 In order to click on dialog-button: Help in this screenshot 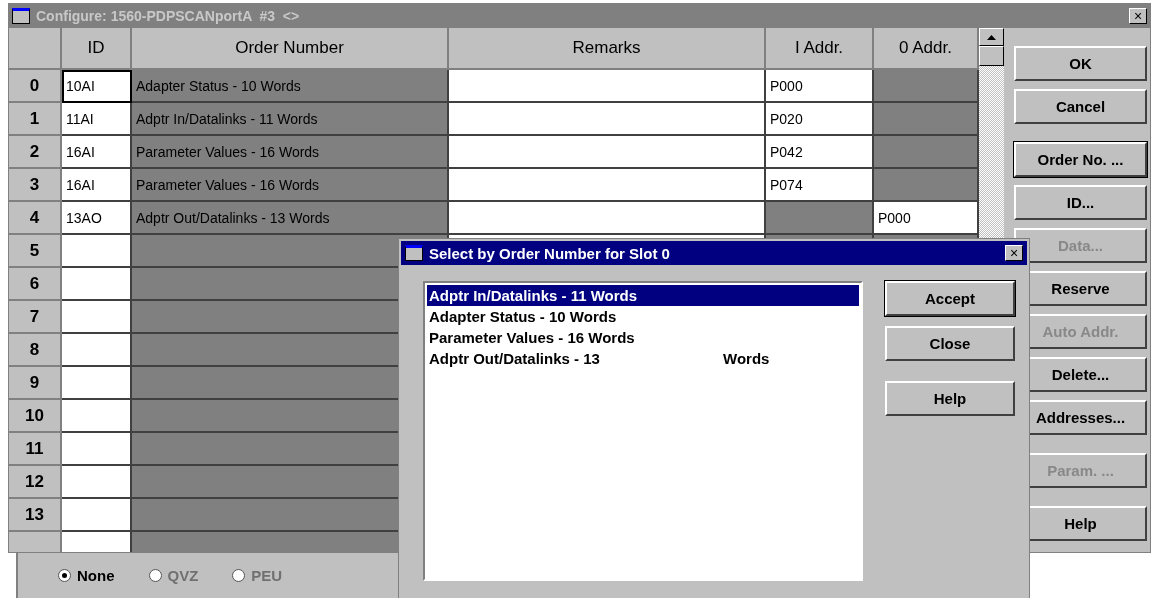, I will do `click(950, 398)`.